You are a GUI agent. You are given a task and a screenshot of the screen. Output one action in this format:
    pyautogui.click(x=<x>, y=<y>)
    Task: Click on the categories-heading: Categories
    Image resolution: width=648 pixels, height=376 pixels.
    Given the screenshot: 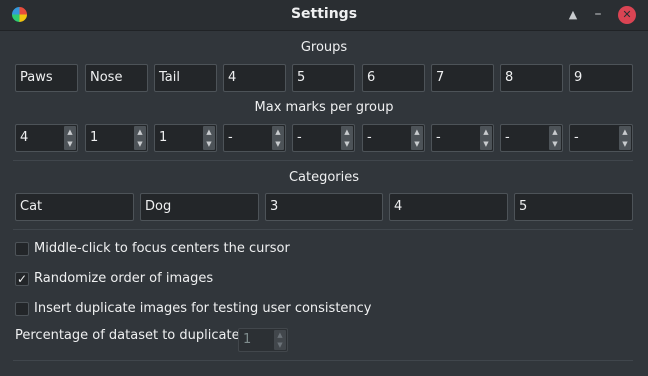 What is the action you would take?
    pyautogui.click(x=324, y=177)
    